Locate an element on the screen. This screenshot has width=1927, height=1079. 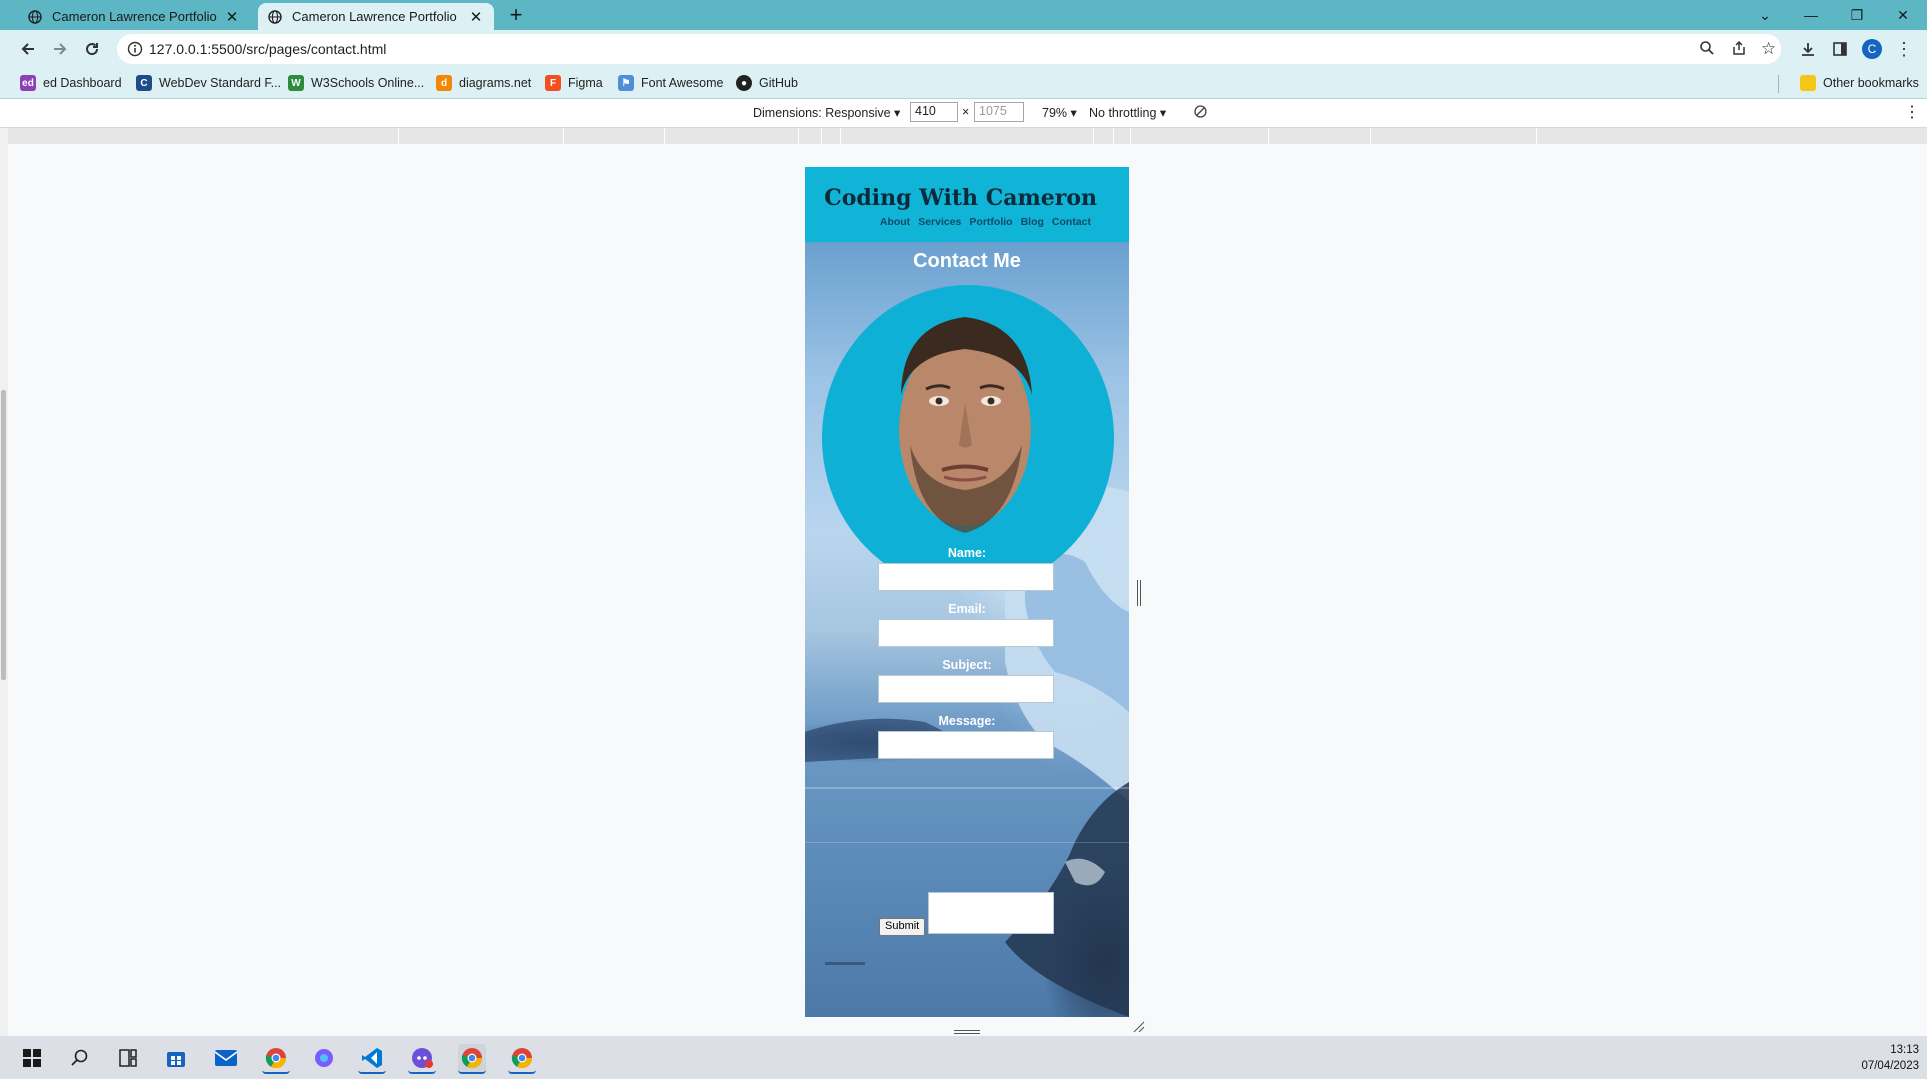
minimize-button: — is located at coordinates (1811, 15).